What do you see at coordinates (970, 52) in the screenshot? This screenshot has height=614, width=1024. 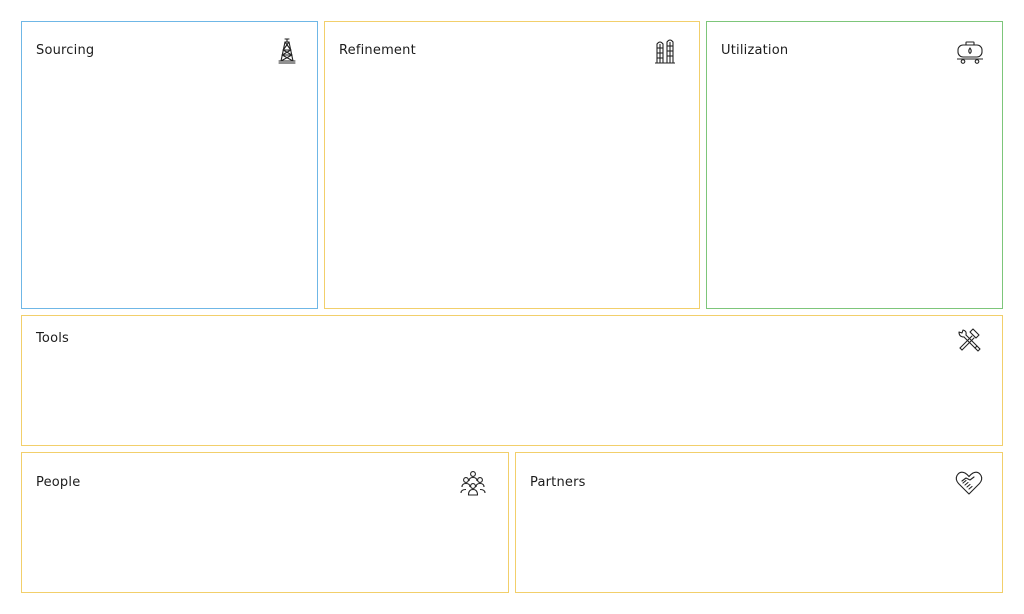 I see `oil-tank-wagon-icon` at bounding box center [970, 52].